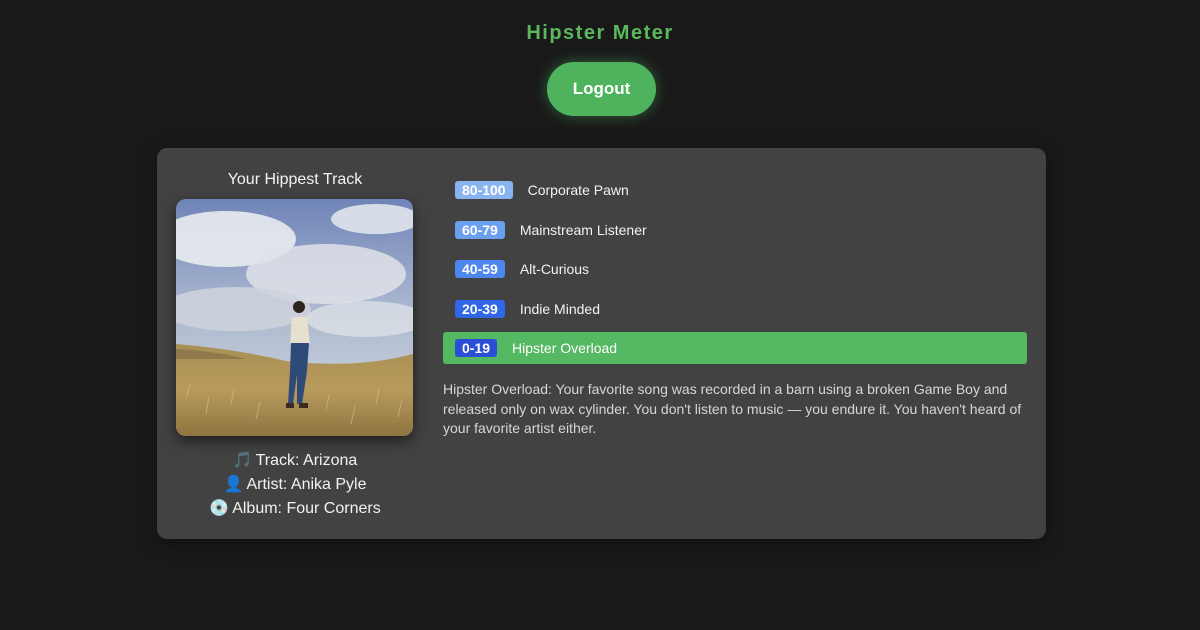 Image resolution: width=1200 pixels, height=630 pixels. I want to click on artist-line: 👤 Artist: Anika Pyle, so click(295, 485).